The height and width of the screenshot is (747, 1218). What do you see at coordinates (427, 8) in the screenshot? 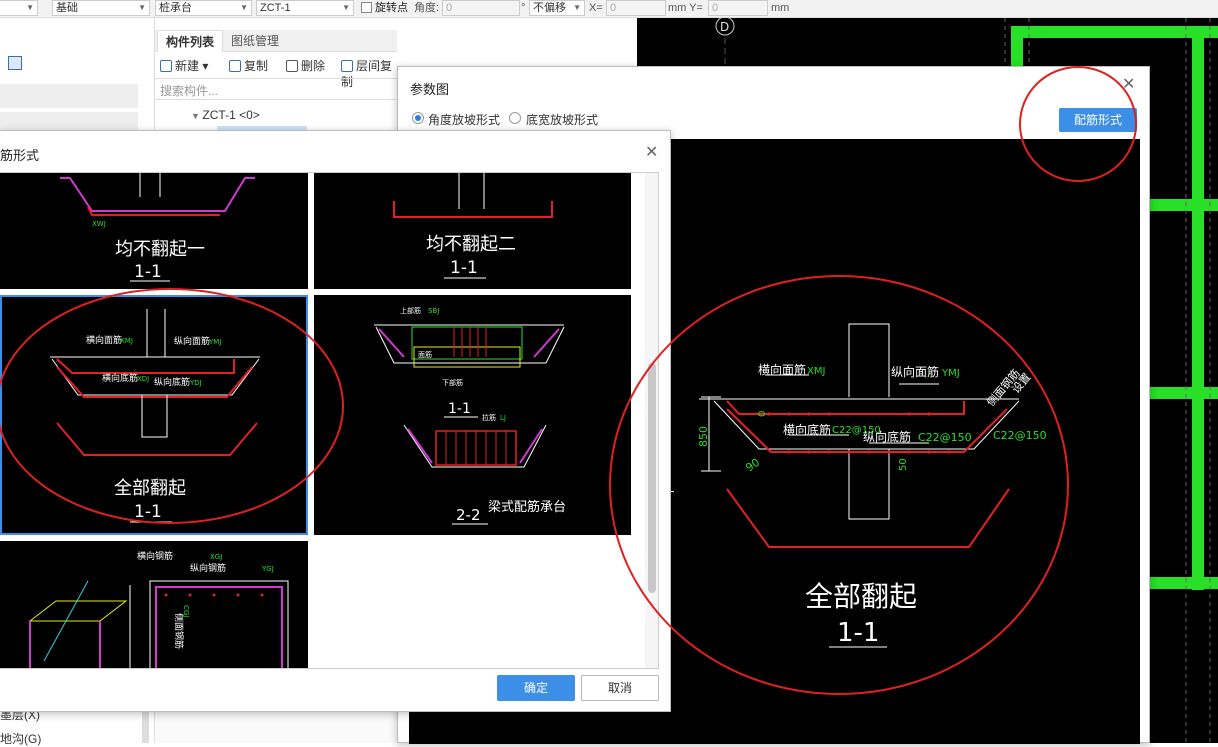
I see `angle-label: 角度:` at bounding box center [427, 8].